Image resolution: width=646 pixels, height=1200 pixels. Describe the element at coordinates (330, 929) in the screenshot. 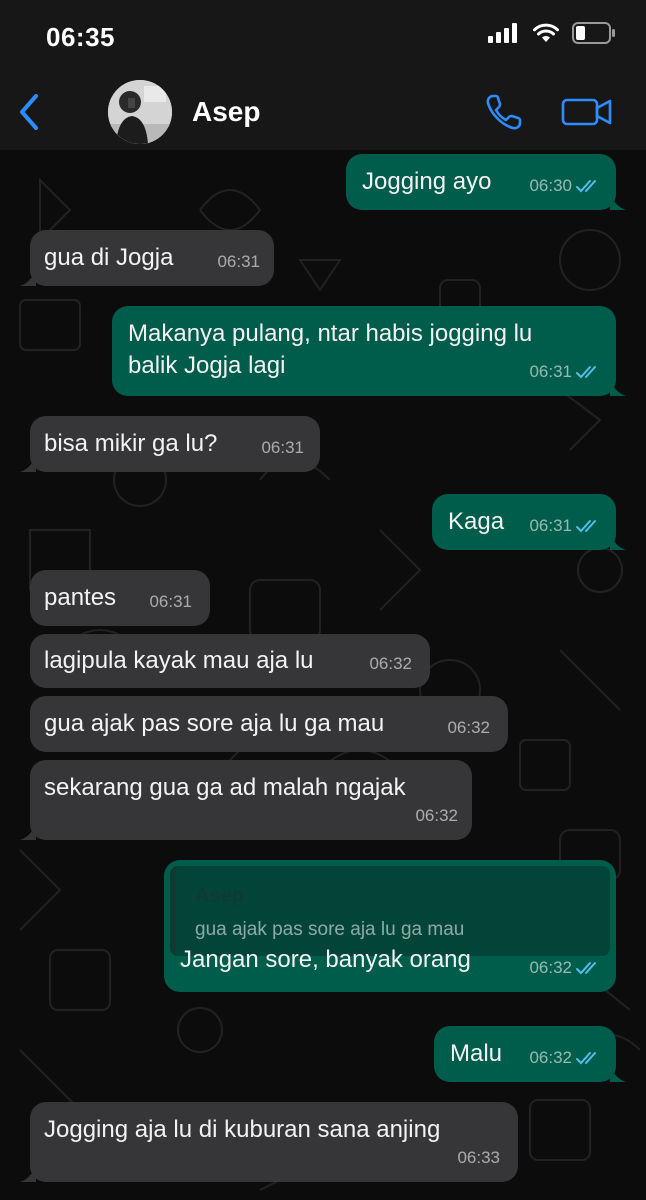

I see `quoted-message-text: gua ajak pas sore aja lu ga mau` at that location.